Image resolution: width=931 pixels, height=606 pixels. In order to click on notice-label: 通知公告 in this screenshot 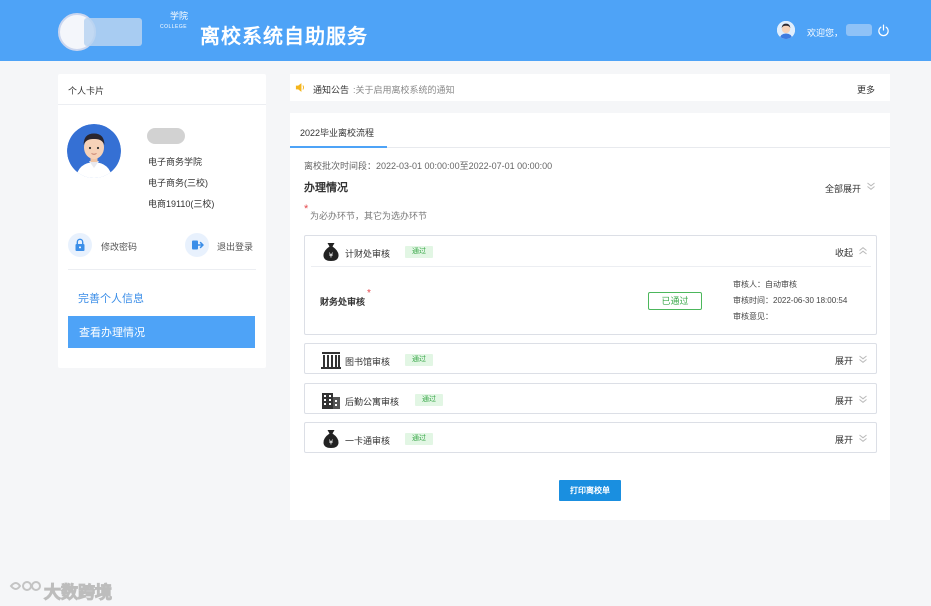, I will do `click(331, 90)`.